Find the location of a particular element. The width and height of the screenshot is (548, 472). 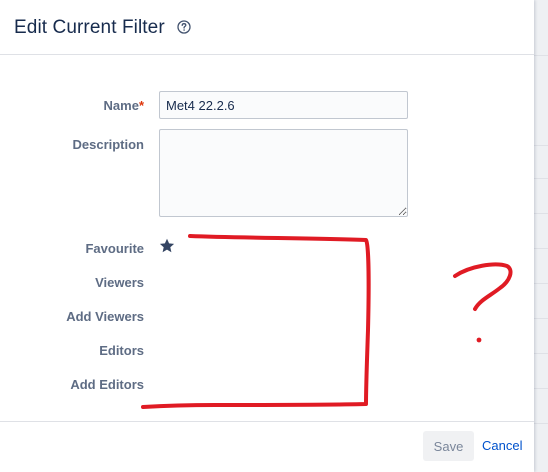

dialog-header: Edit Current Filter is located at coordinates (267, 27).